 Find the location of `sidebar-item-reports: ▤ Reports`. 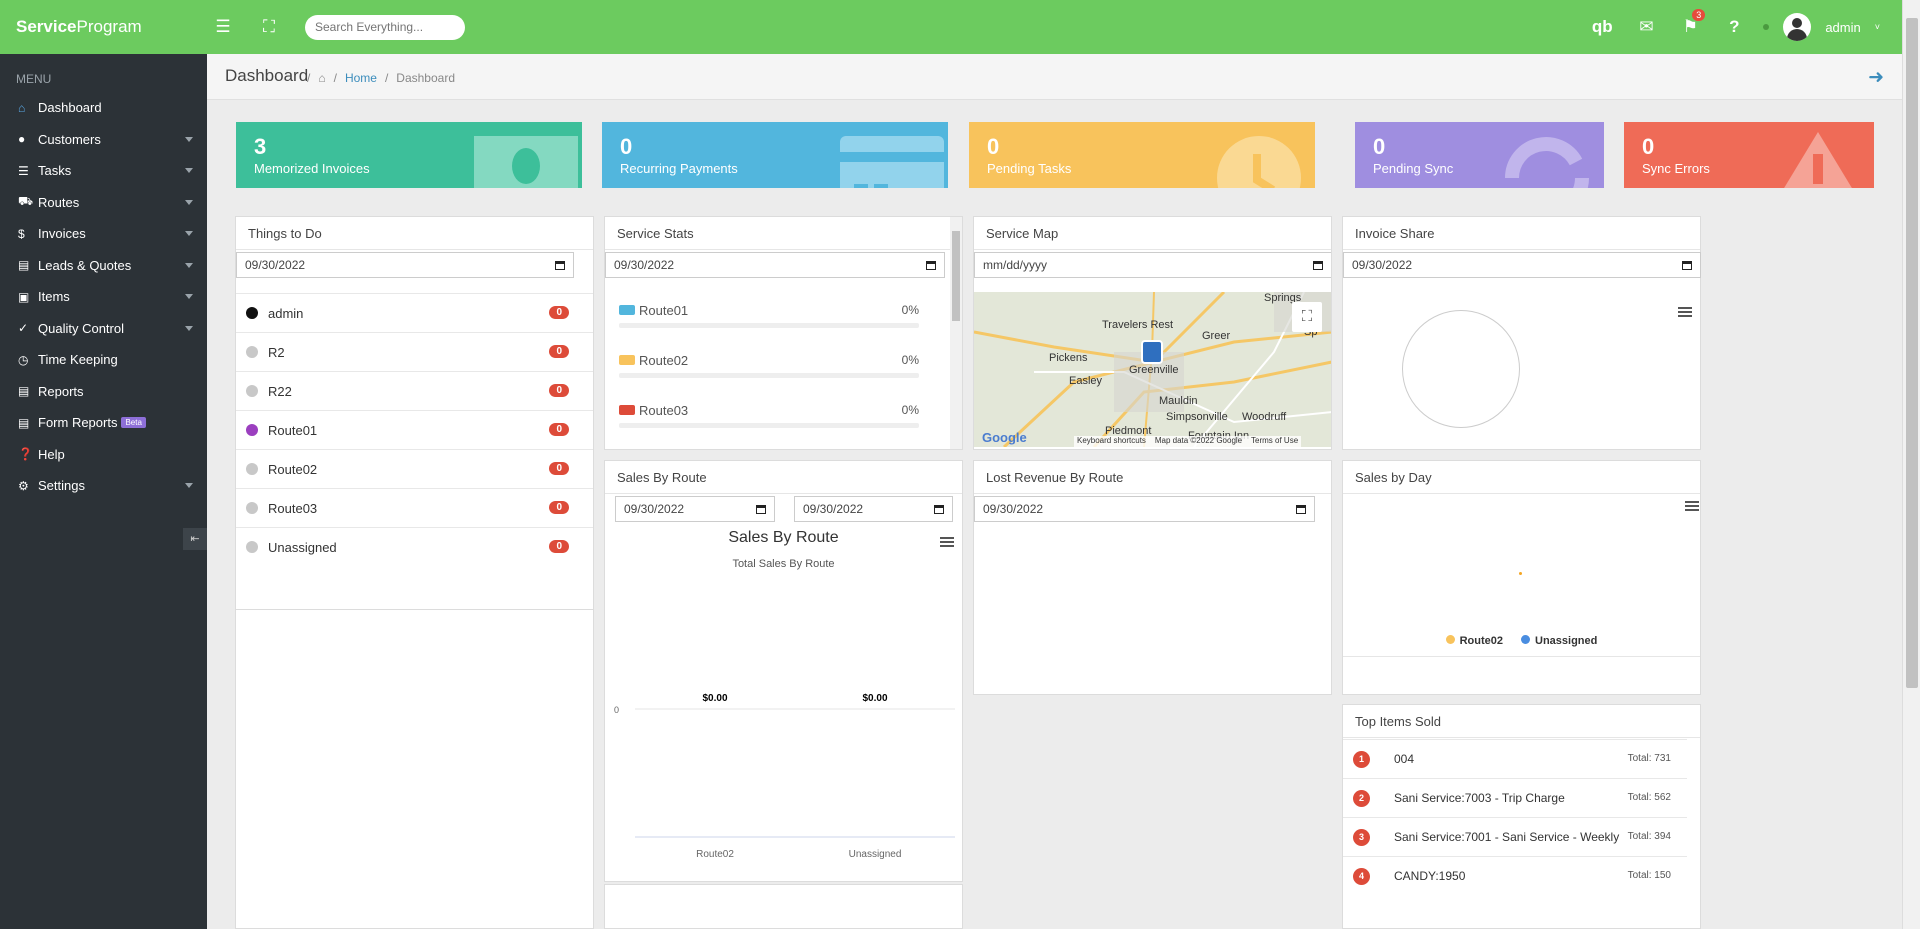

sidebar-item-reports: ▤ Reports is located at coordinates (103, 392).